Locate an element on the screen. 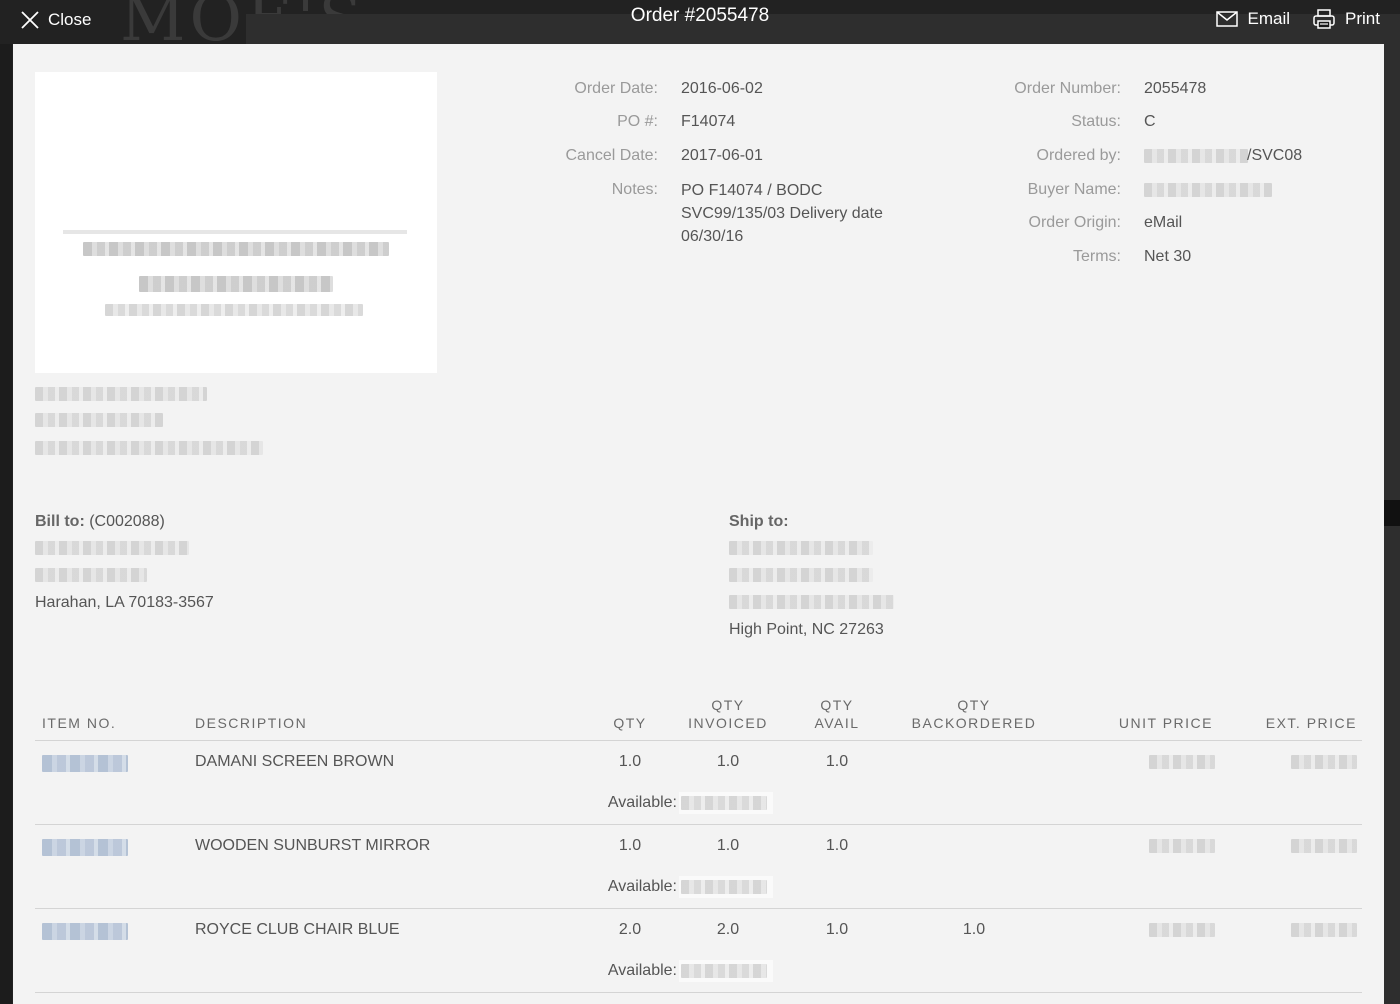 The width and height of the screenshot is (1400, 1004). col-qty-backordered: BACKORDERED is located at coordinates (974, 723).